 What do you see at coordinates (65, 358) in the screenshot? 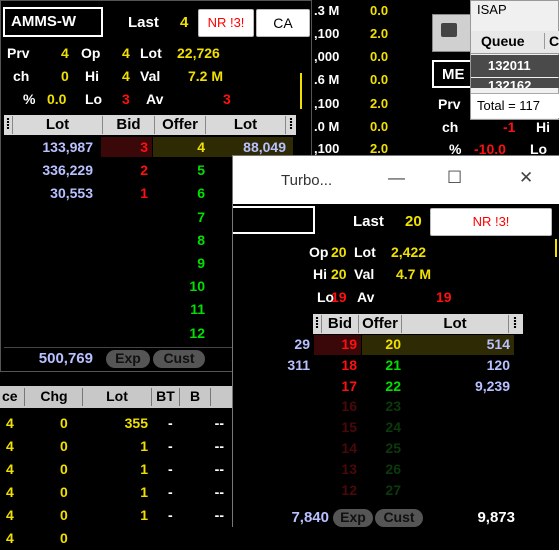
I see `total-bid-lot: 500,769` at bounding box center [65, 358].